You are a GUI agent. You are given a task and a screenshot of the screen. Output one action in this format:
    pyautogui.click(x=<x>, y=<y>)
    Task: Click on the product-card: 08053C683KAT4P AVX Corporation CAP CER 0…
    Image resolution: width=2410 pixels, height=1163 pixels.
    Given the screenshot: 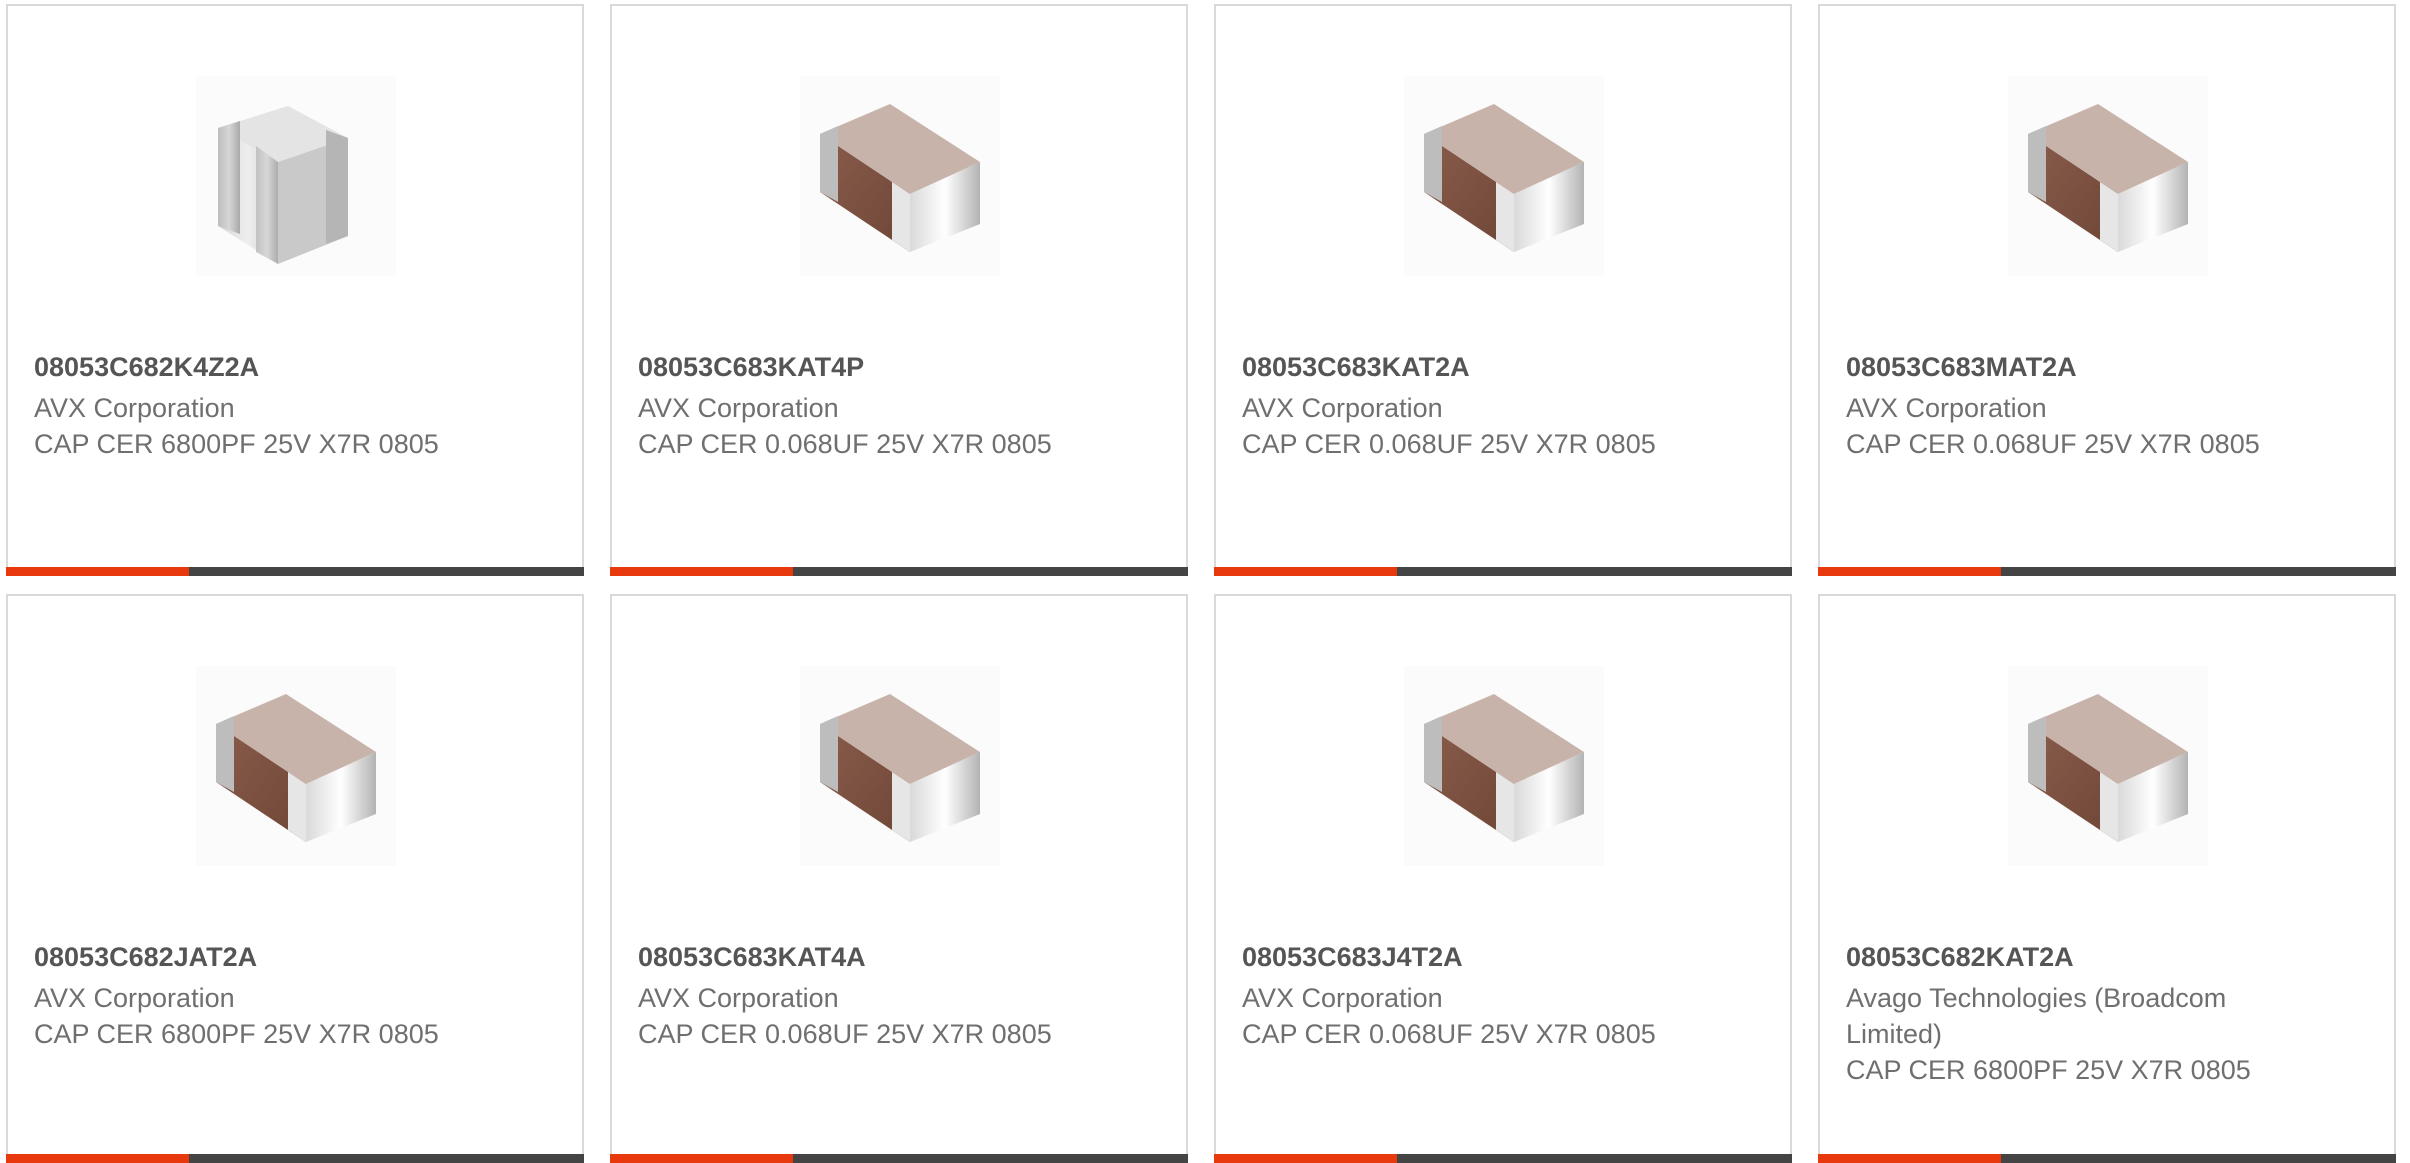 What is the action you would take?
    pyautogui.click(x=899, y=290)
    